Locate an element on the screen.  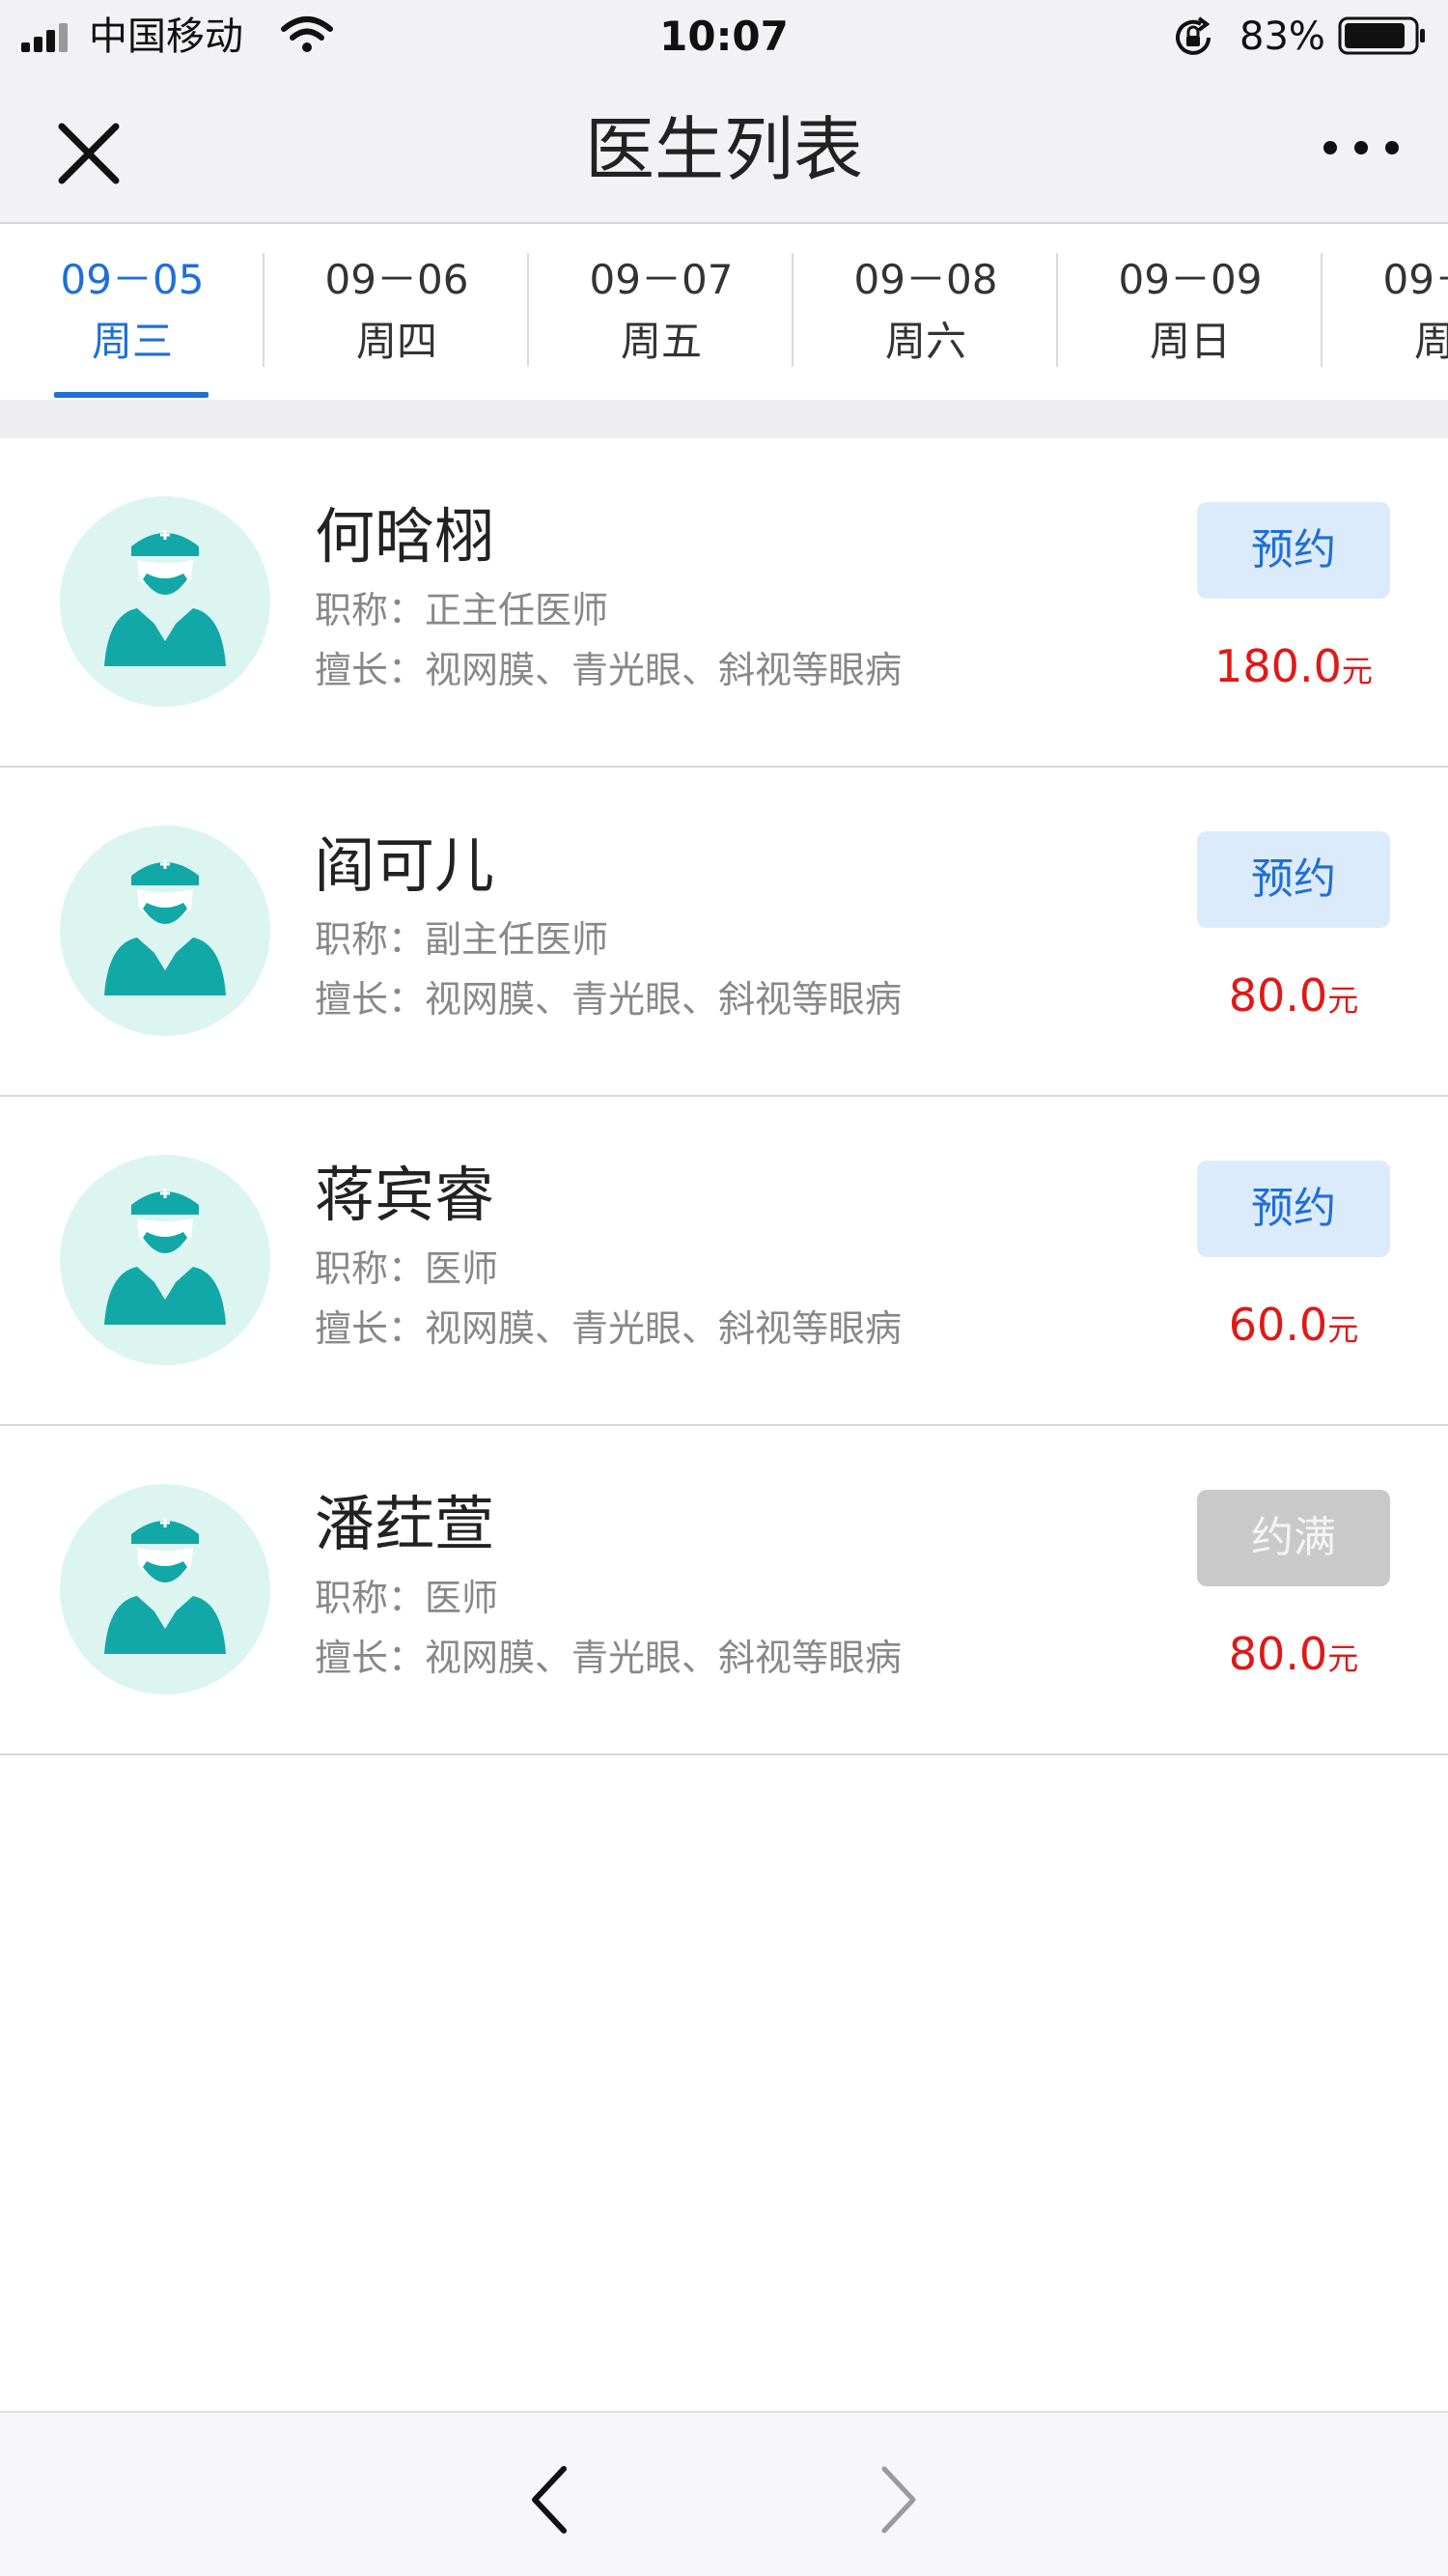
tab-date-0909: 09－09 周日 is located at coordinates (1191, 312).